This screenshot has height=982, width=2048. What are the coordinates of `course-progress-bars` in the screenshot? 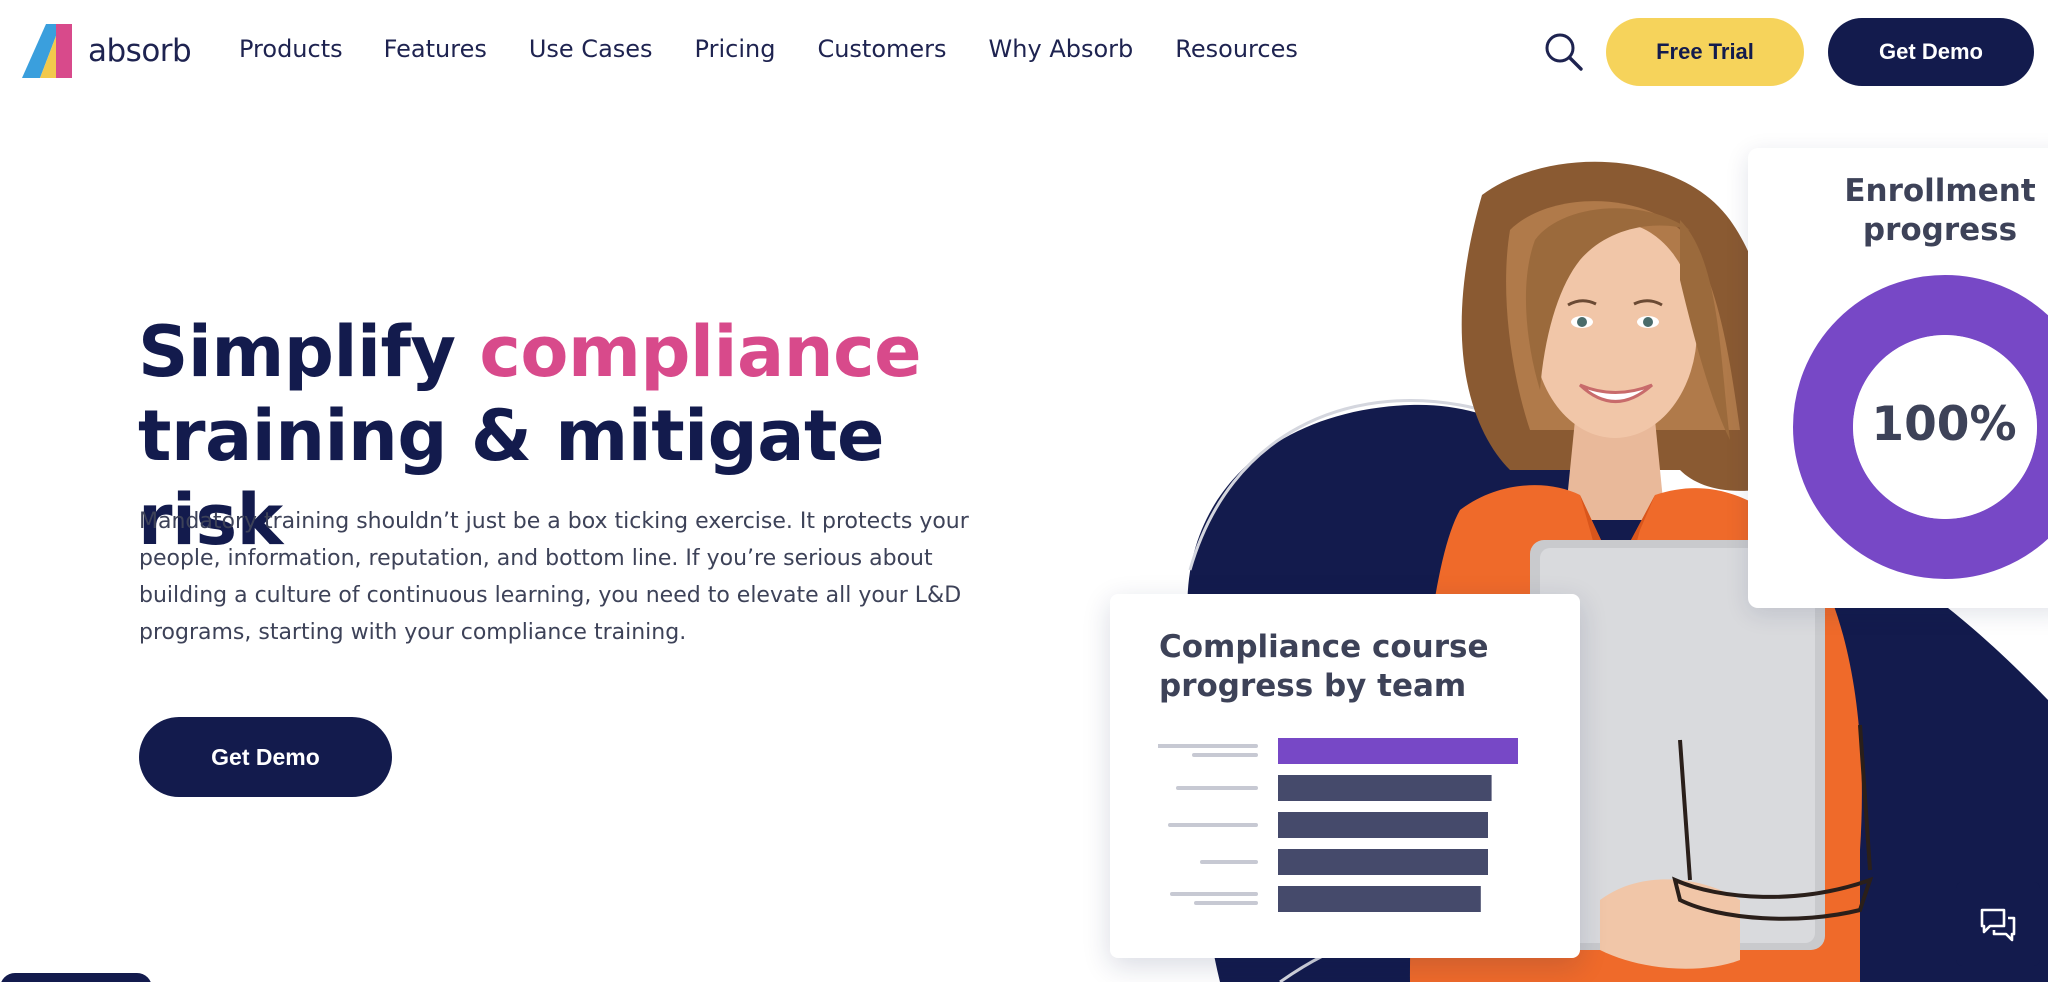 It's located at (1338, 825).